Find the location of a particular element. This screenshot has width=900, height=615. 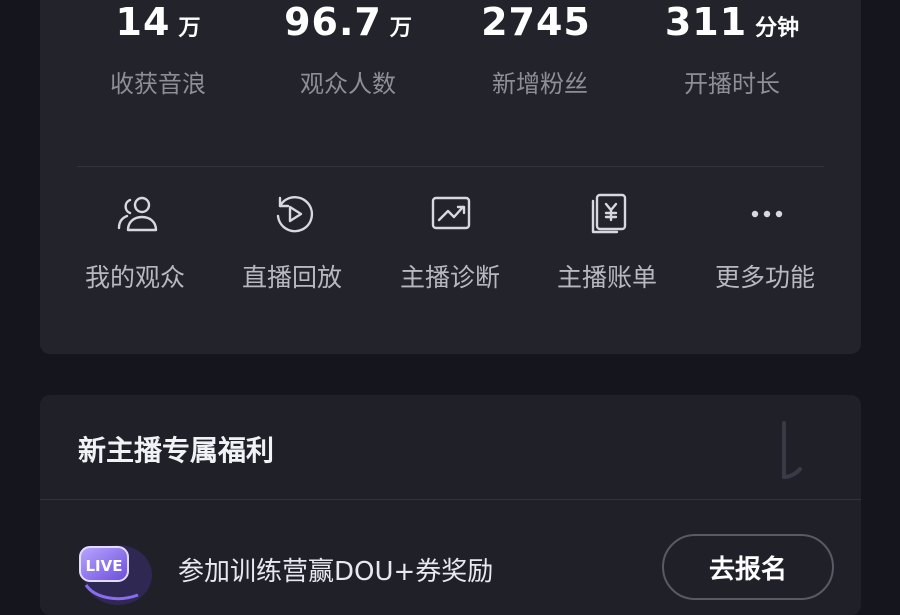

bill-icon is located at coordinates (609, 214).